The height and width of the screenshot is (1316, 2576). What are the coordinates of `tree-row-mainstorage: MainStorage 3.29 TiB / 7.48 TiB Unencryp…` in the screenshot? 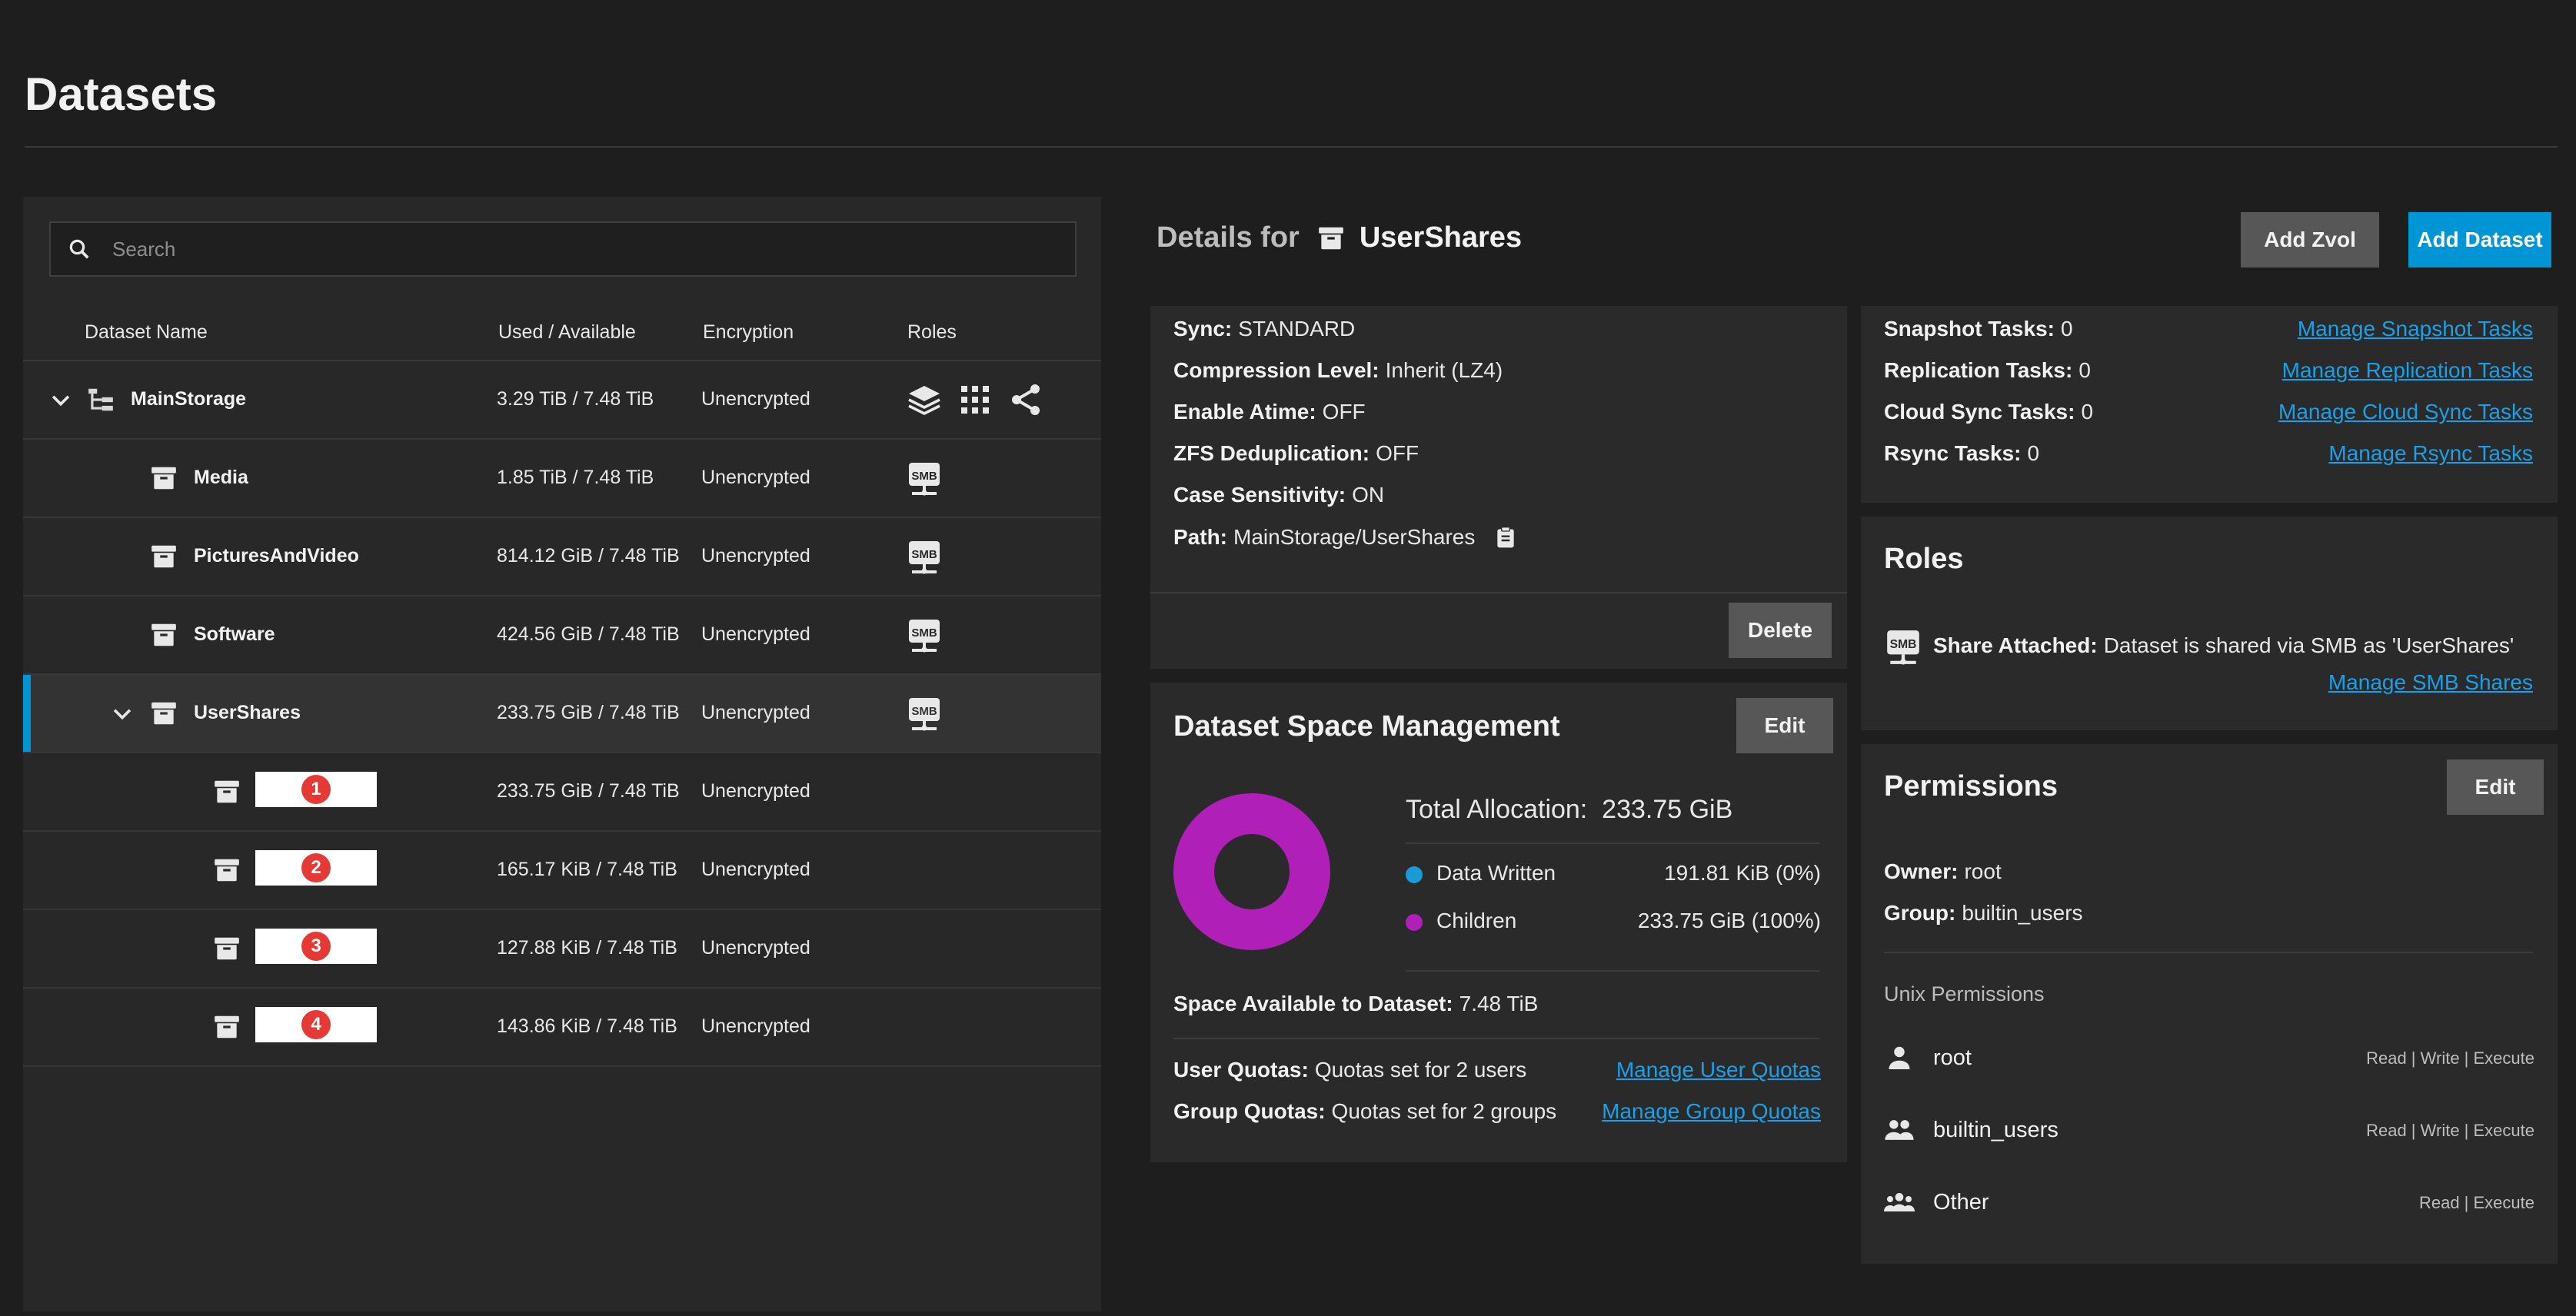 It's located at (562, 401).